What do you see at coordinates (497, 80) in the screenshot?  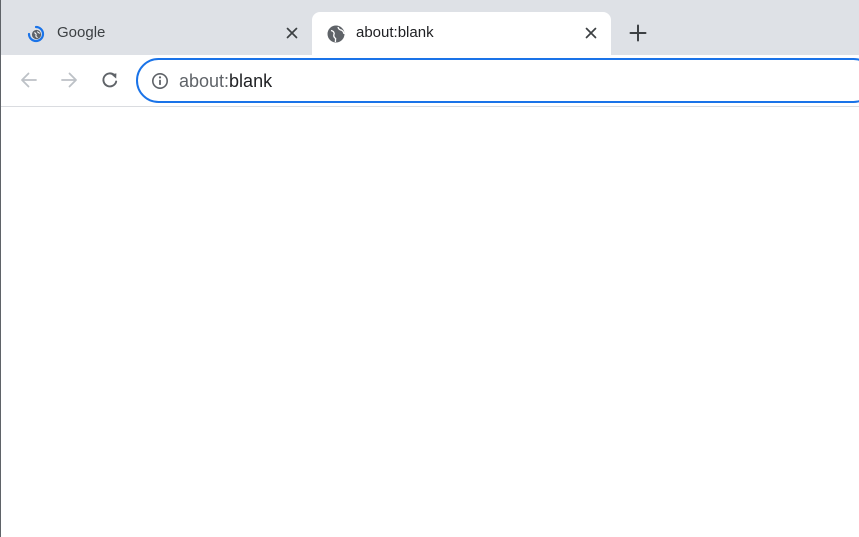 I see `address-bar: about:blank` at bounding box center [497, 80].